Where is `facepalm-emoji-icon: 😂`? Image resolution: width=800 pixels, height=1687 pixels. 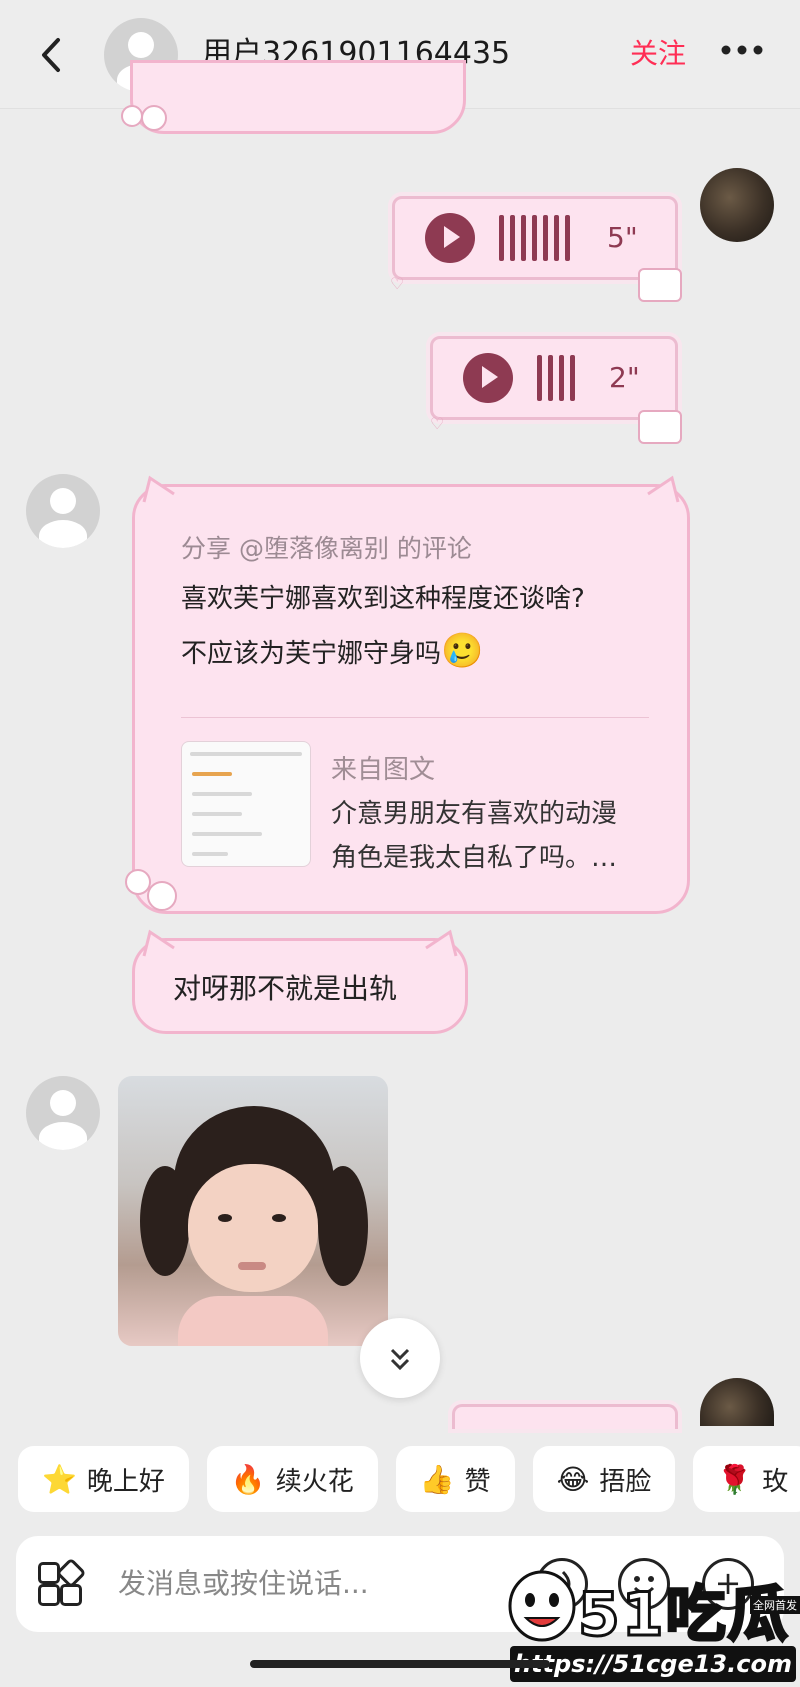 facepalm-emoji-icon: 😂 is located at coordinates (573, 1479).